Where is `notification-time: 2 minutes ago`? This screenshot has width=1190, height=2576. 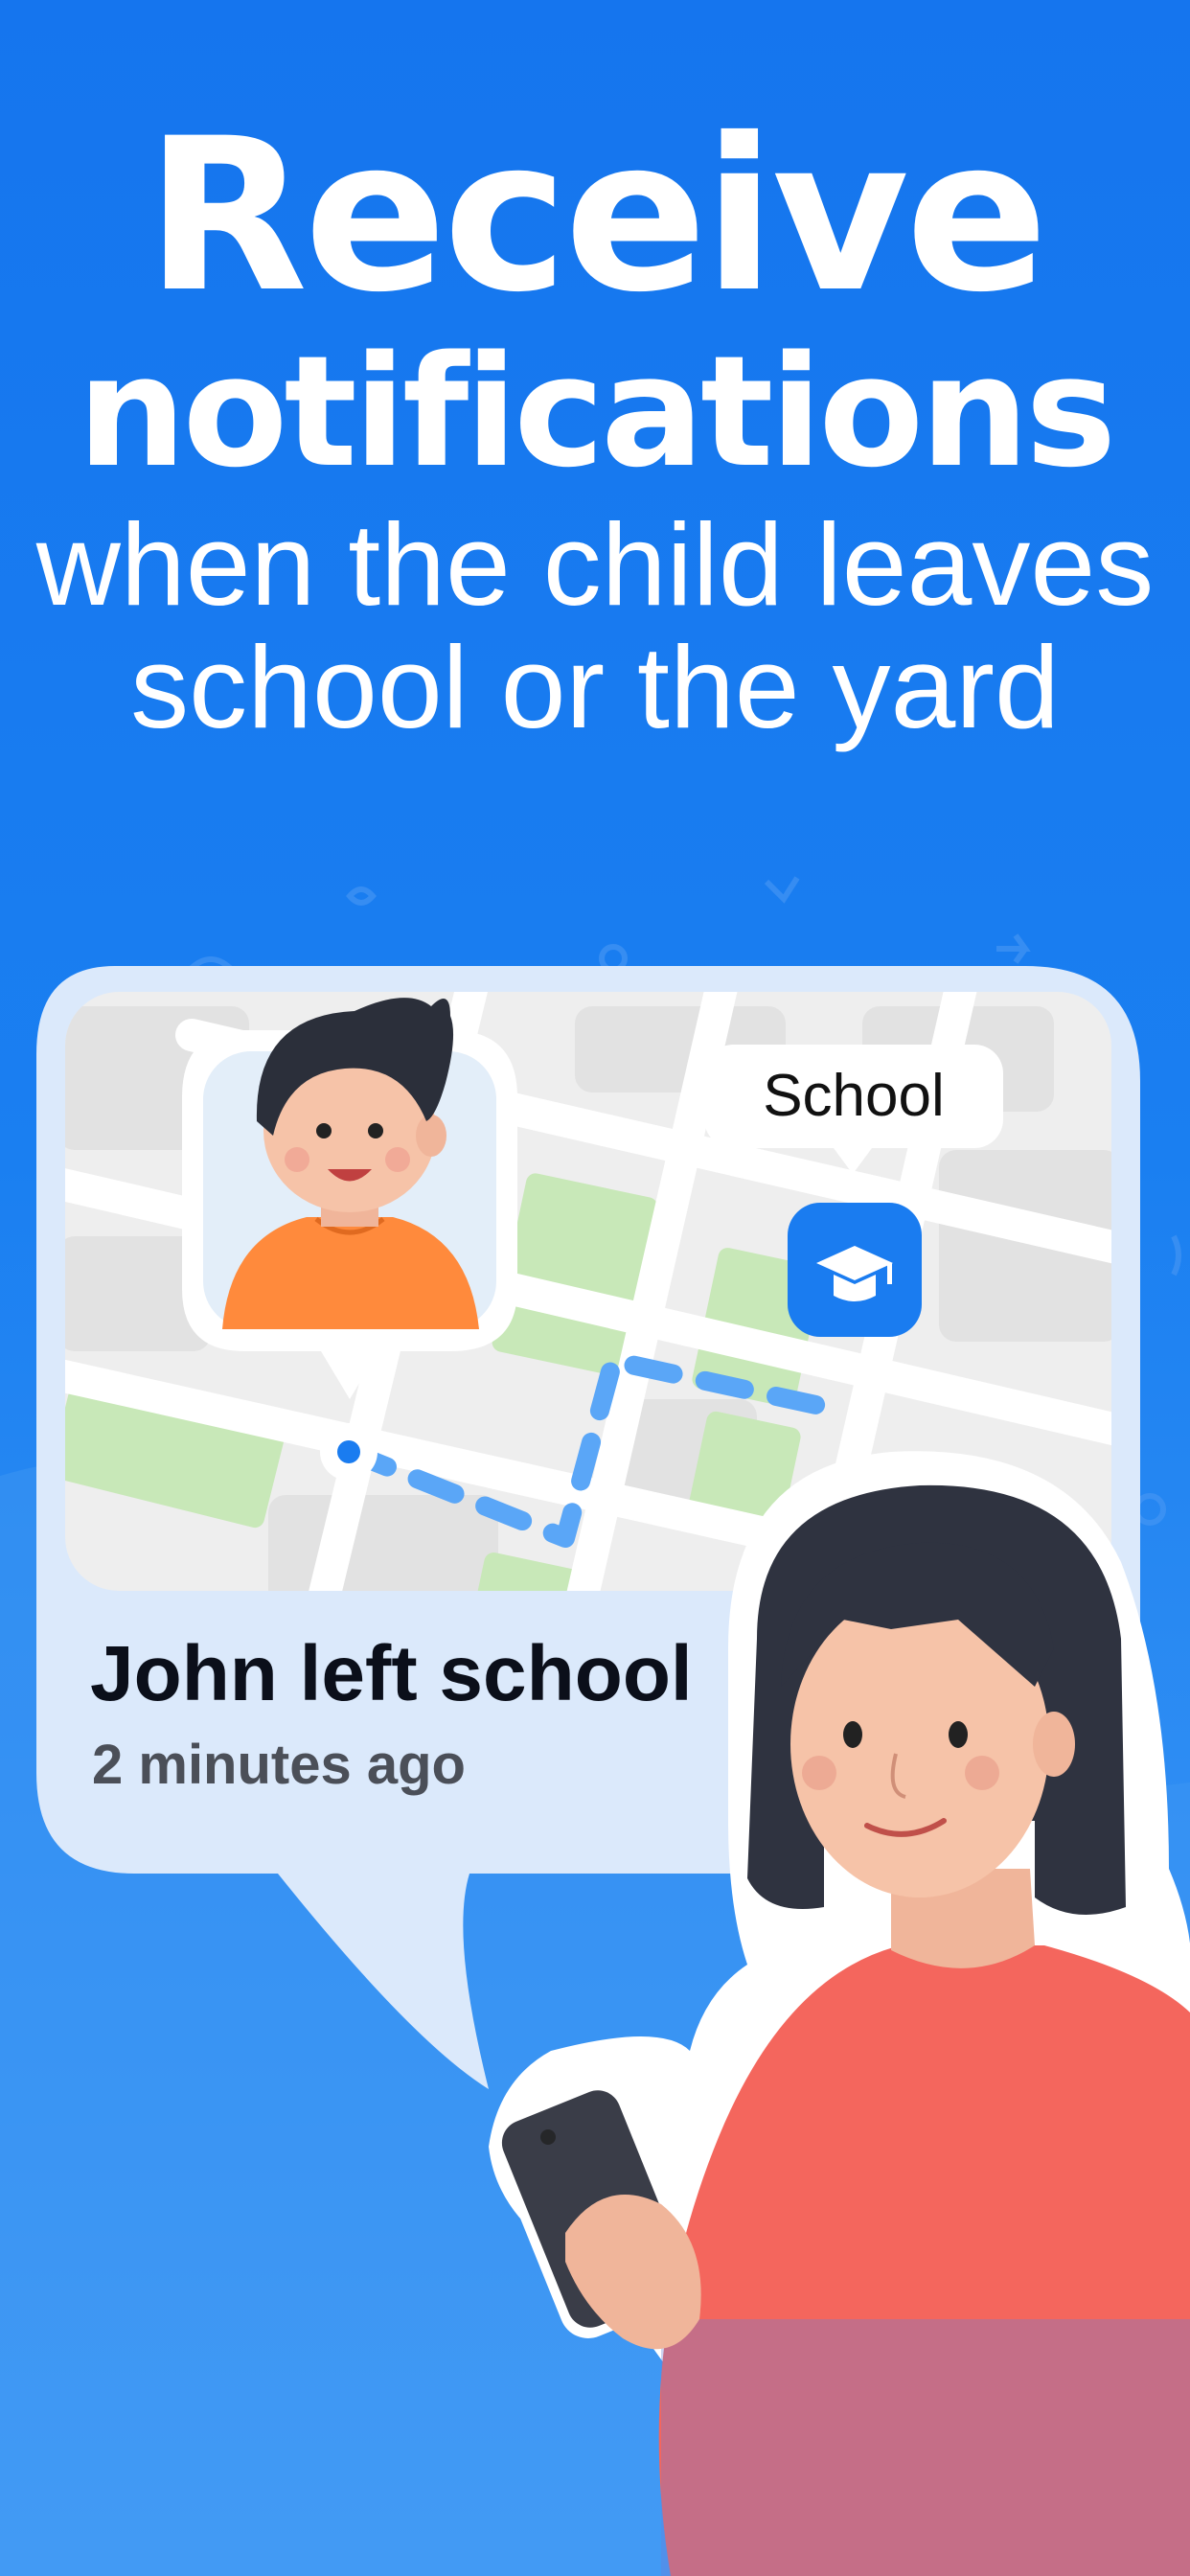
notification-time: 2 minutes ago is located at coordinates (279, 1765).